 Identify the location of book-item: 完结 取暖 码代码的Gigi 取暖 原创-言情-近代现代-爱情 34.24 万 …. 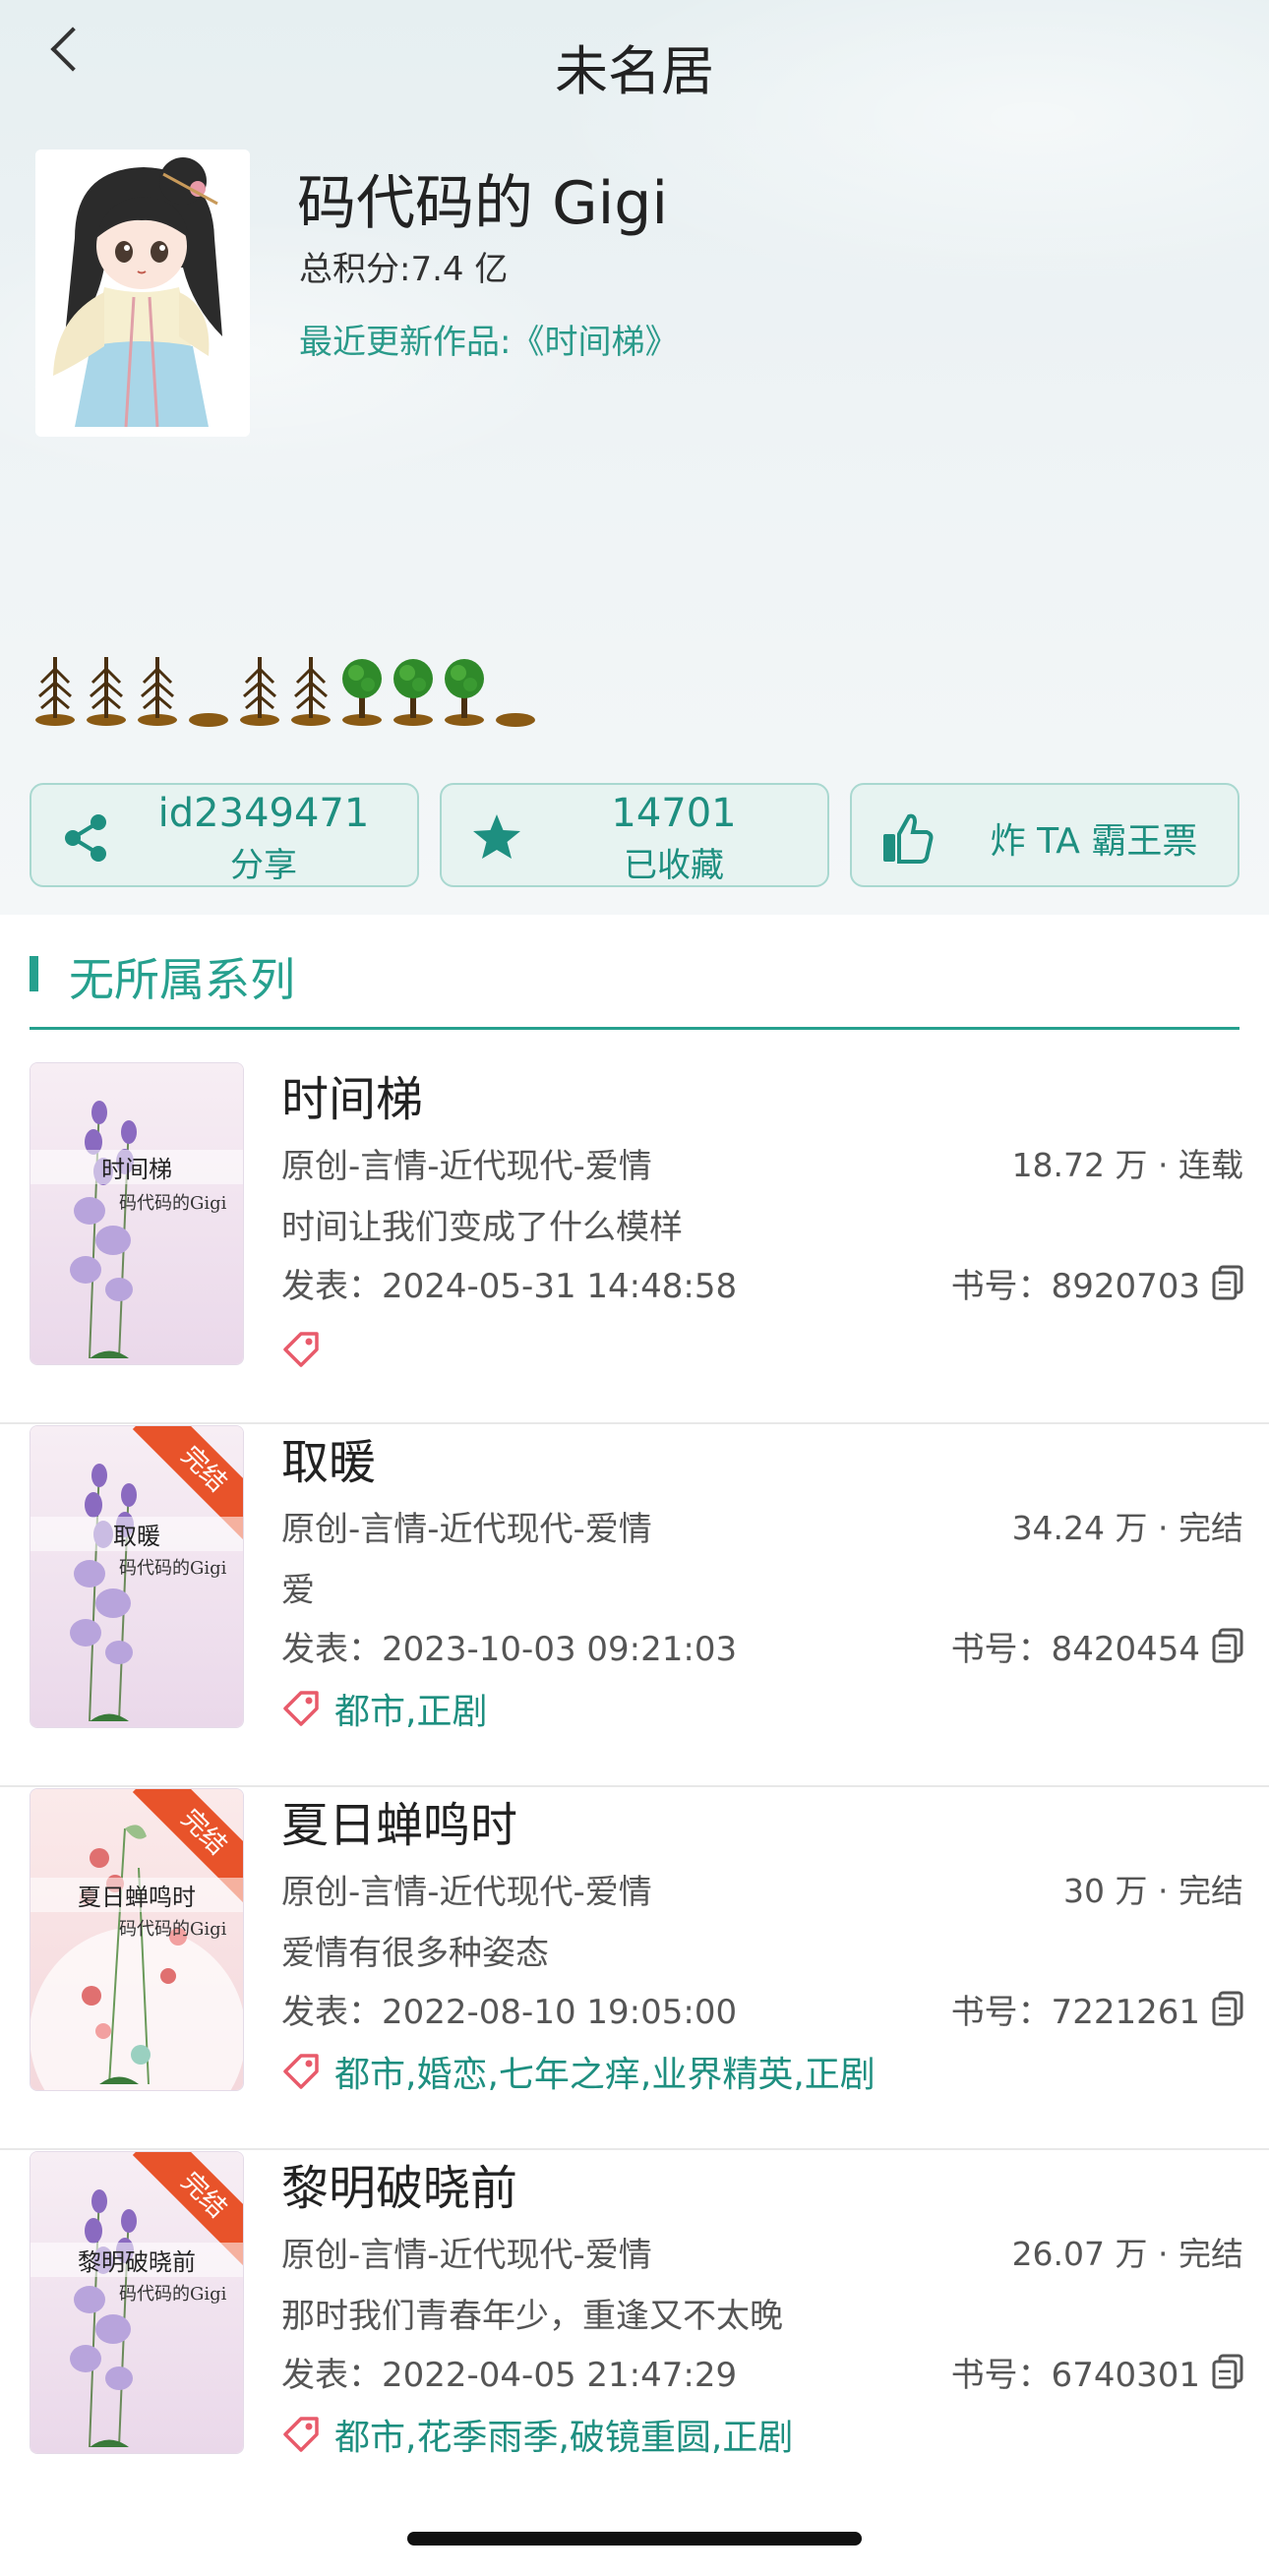
(634, 1606).